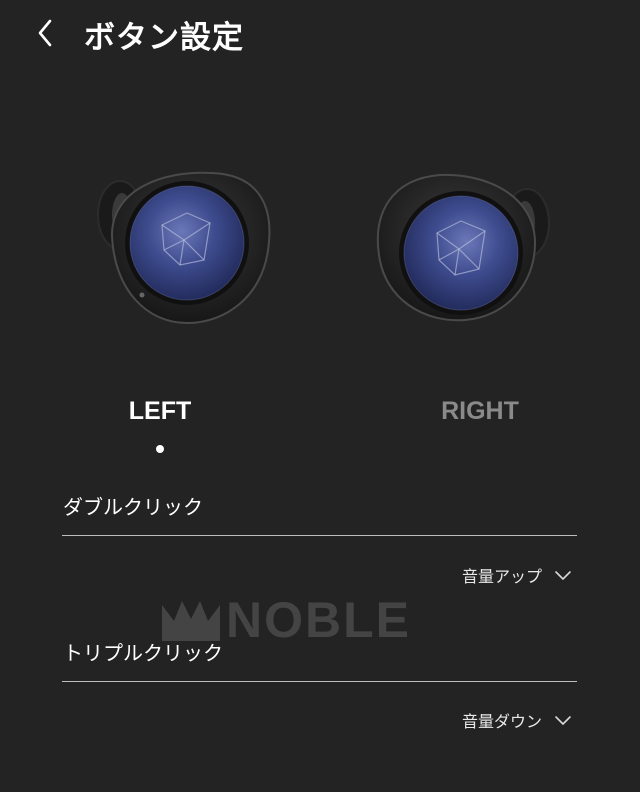 This screenshot has width=640, height=792. Describe the element at coordinates (133, 507) in the screenshot. I see `double-click-label: ダブルクリック` at that location.